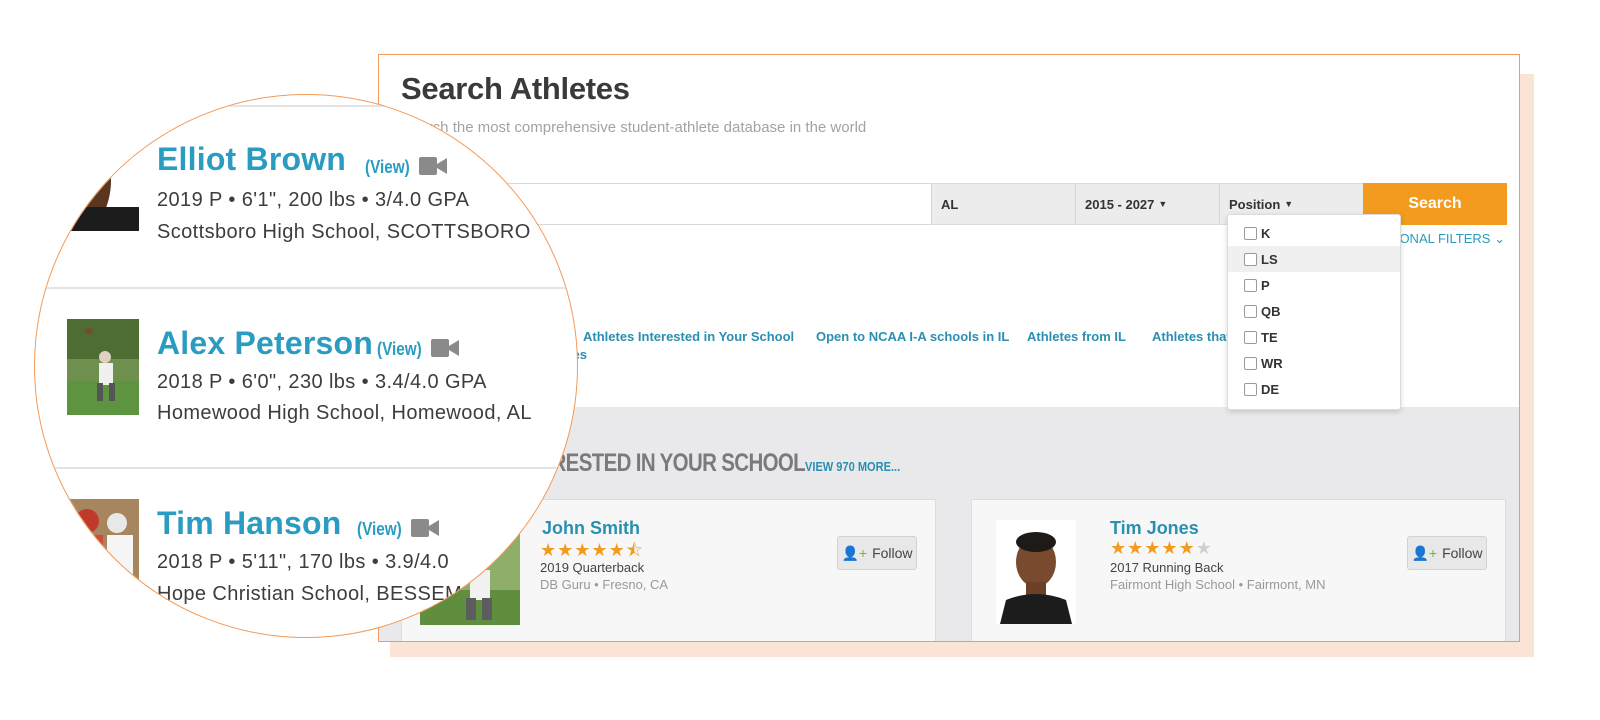  What do you see at coordinates (1270, 389) in the screenshot?
I see `position-option-label: DE` at bounding box center [1270, 389].